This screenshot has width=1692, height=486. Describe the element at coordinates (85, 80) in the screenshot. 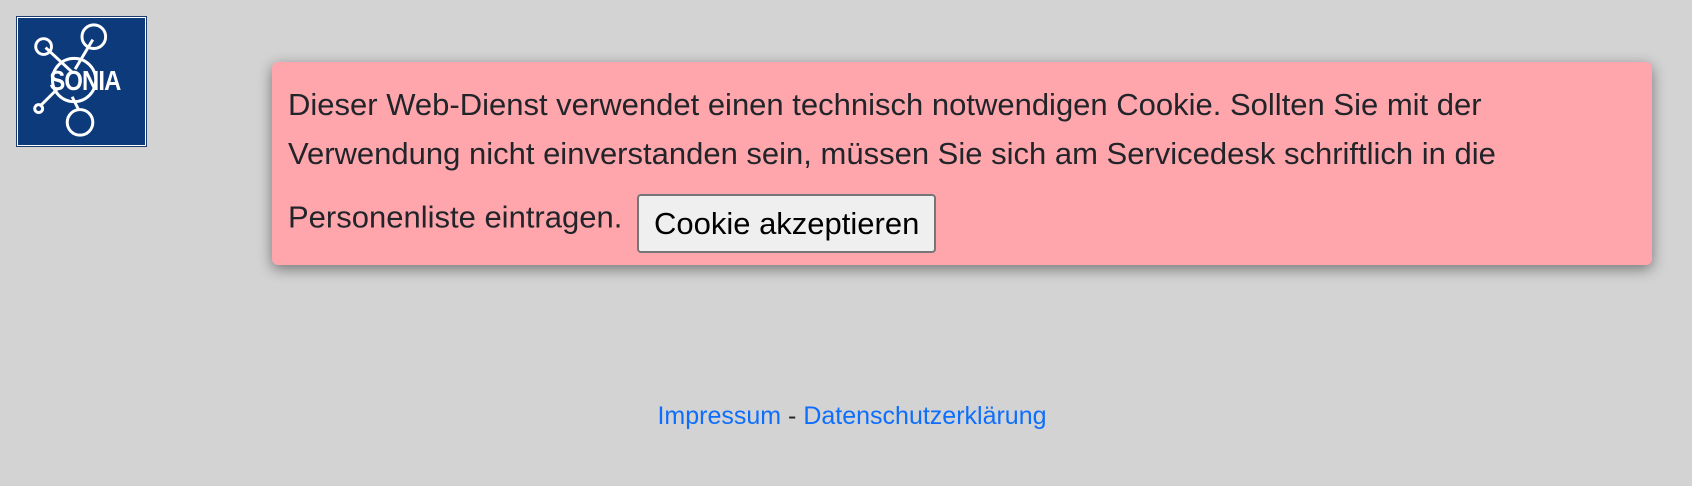

I see `logo-text: SONIA` at that location.